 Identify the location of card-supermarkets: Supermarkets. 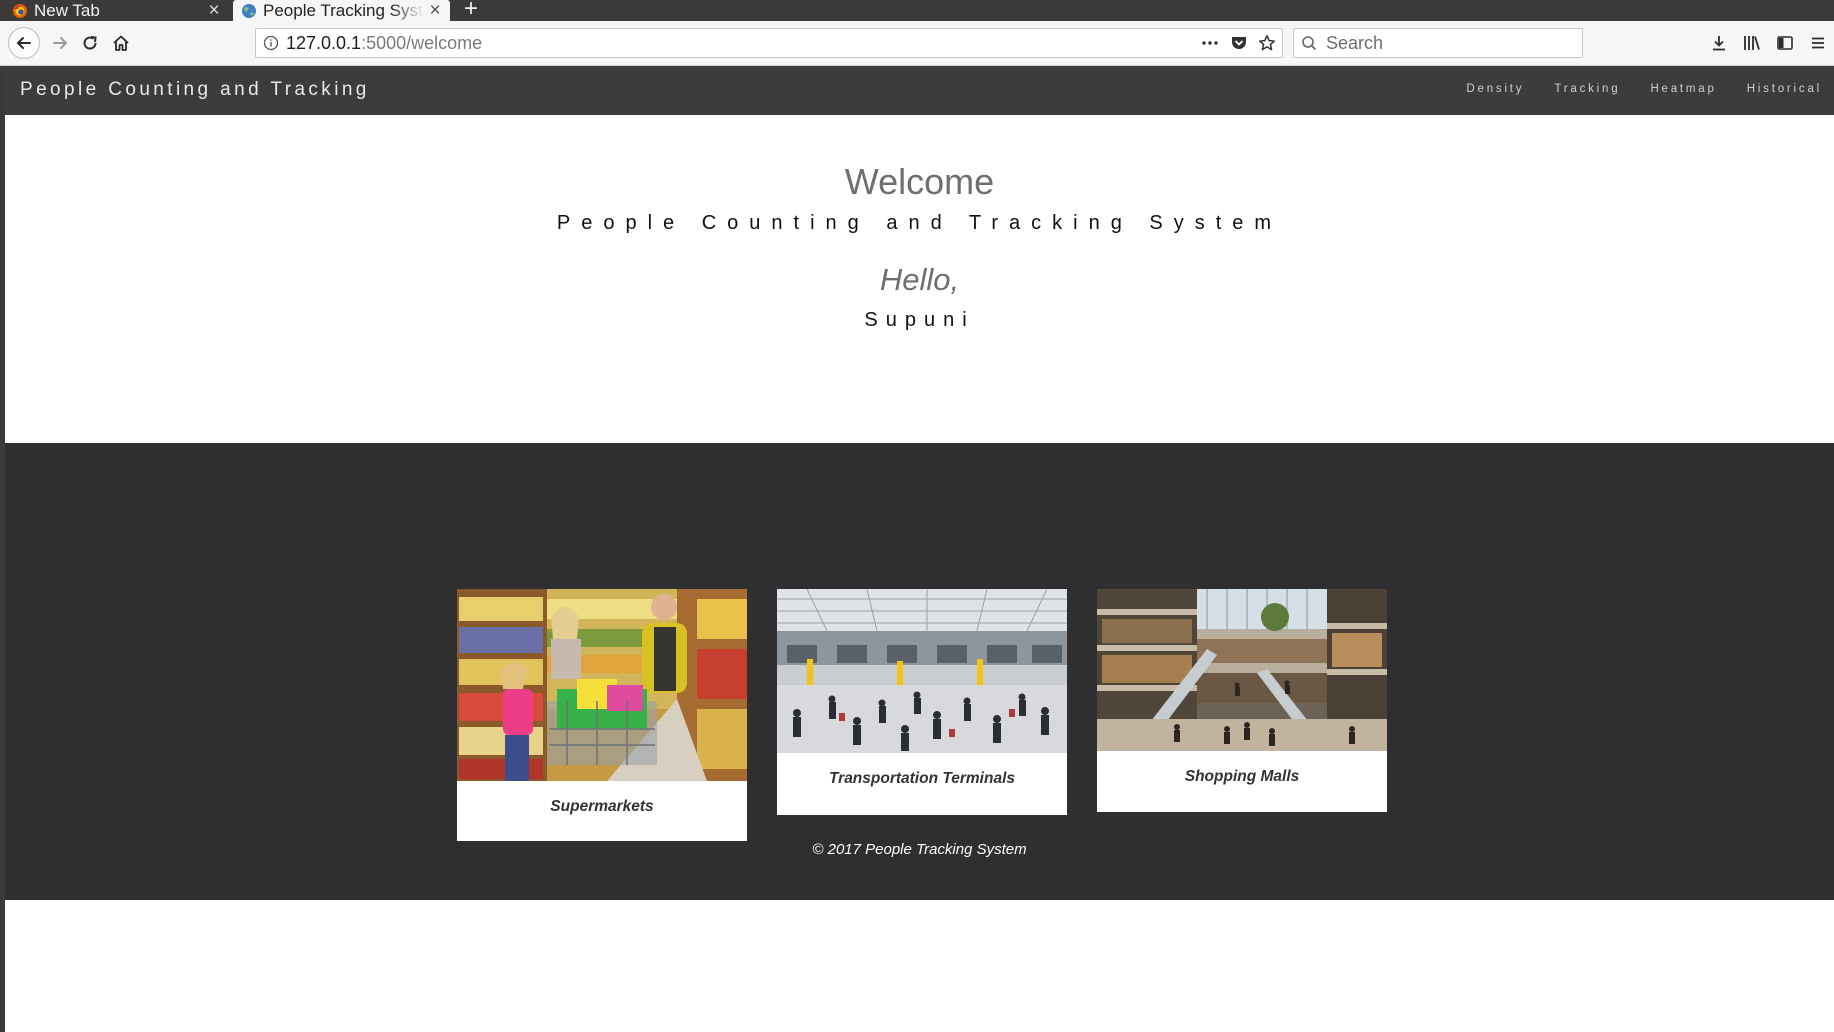
(602, 715).